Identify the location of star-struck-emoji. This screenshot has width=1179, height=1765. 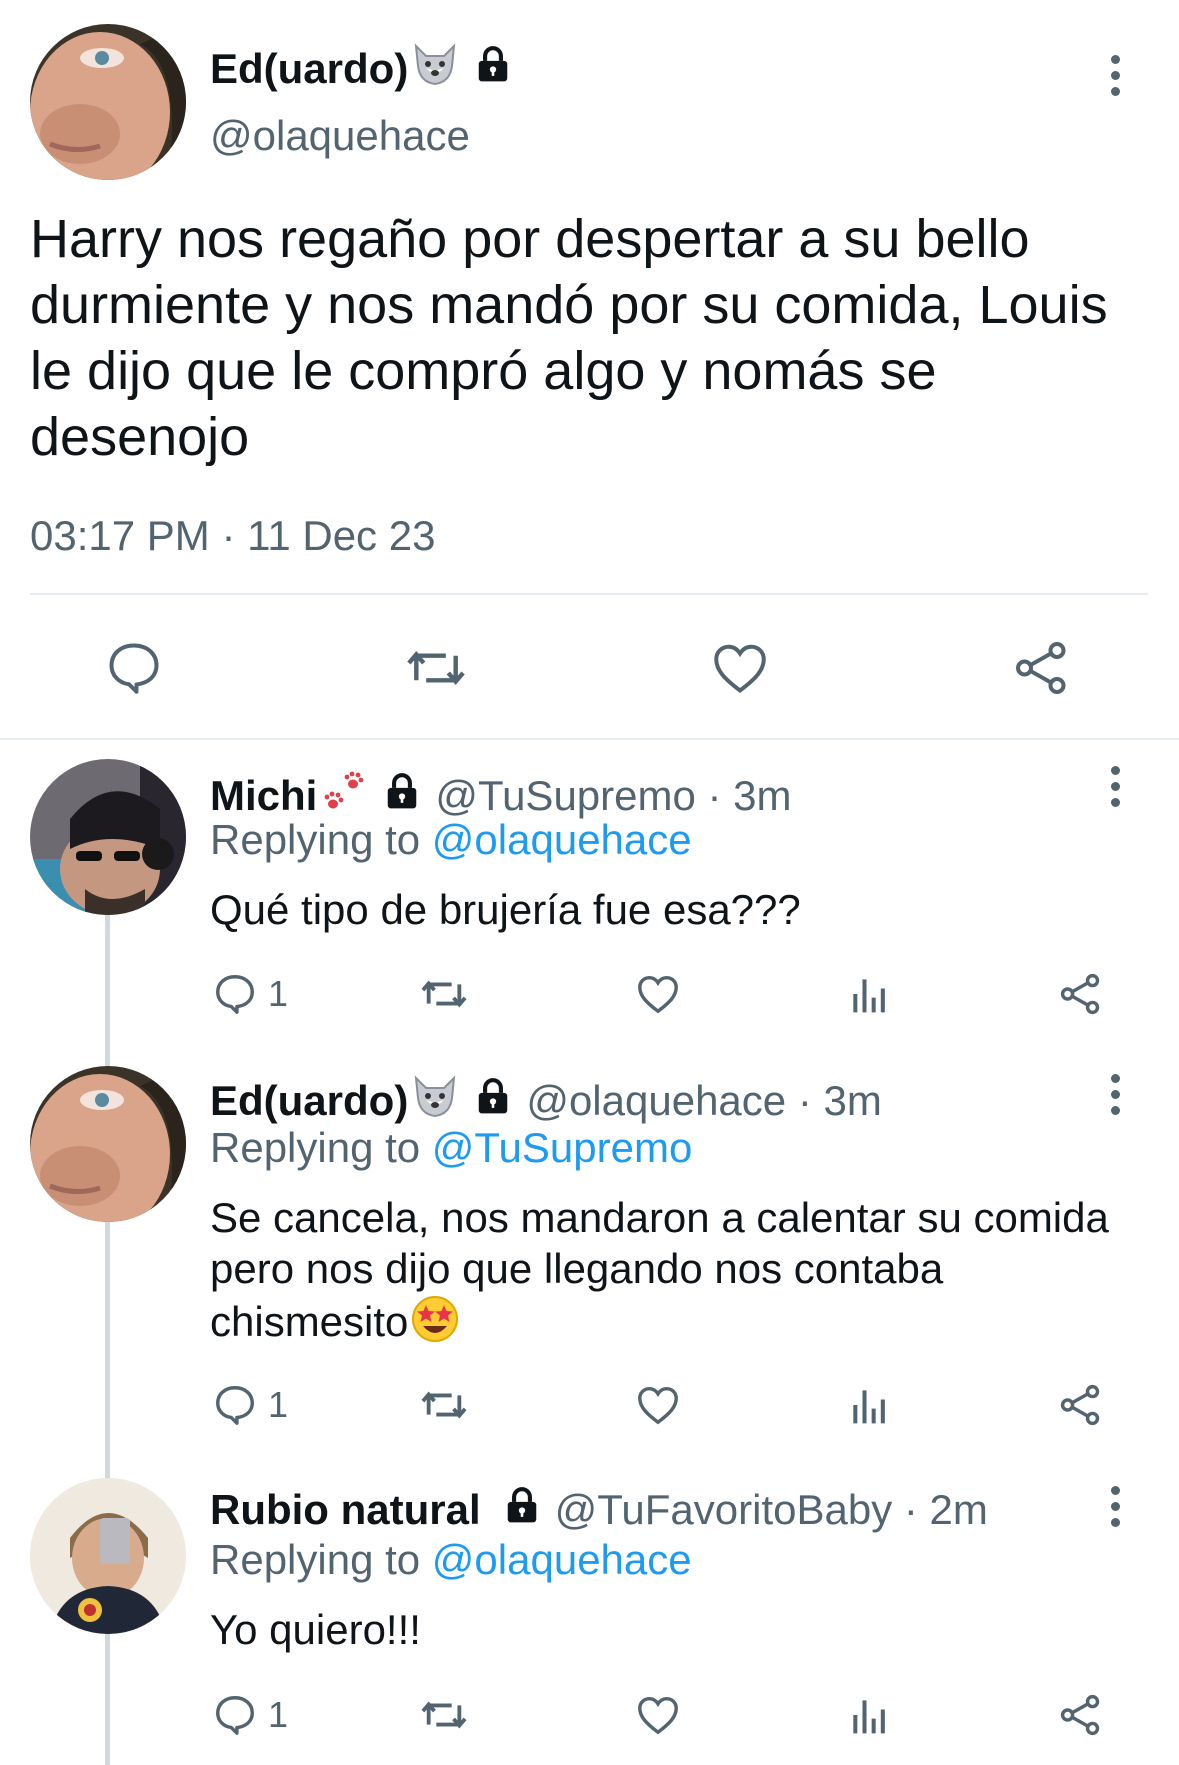
(435, 1324).